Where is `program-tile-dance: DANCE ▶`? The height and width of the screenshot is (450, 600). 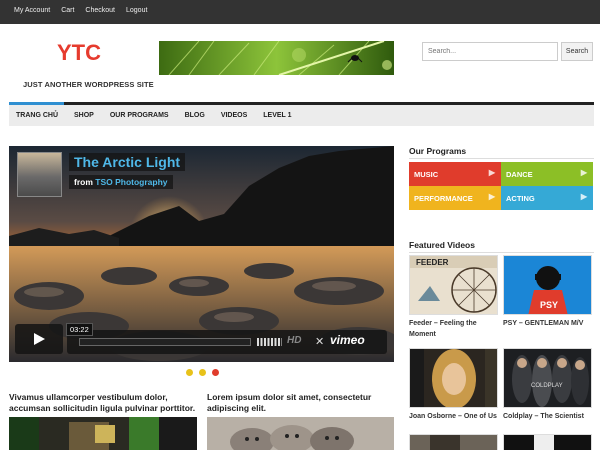 program-tile-dance: DANCE ▶ is located at coordinates (547, 174).